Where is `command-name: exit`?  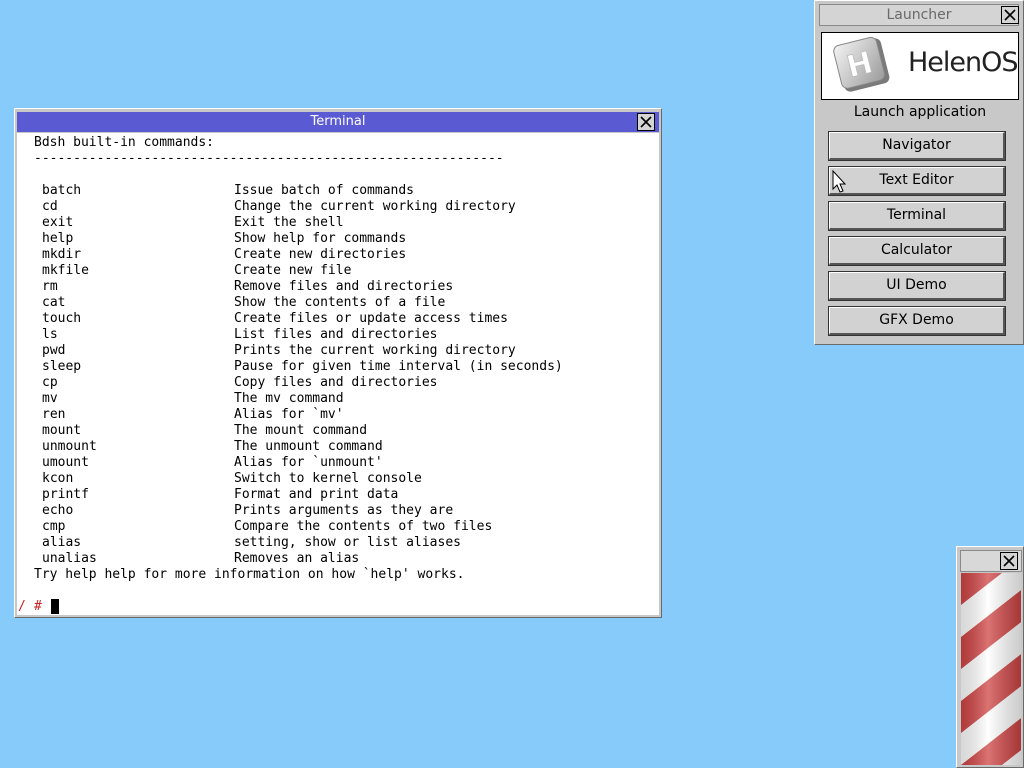 command-name: exit is located at coordinates (58, 222).